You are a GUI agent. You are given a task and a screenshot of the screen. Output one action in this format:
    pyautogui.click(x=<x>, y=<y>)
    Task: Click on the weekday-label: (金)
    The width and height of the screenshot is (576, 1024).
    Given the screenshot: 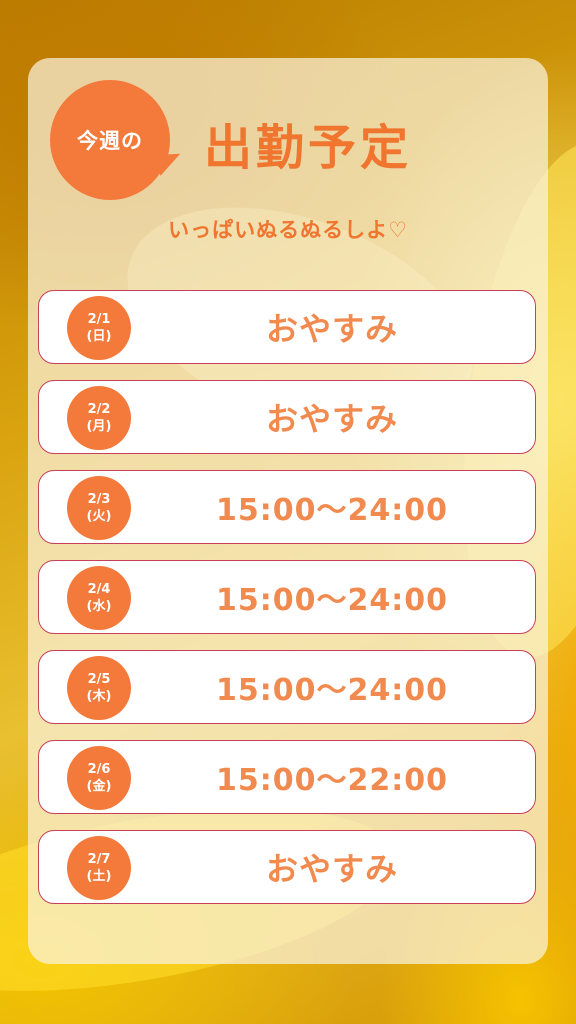 What is the action you would take?
    pyautogui.click(x=99, y=786)
    